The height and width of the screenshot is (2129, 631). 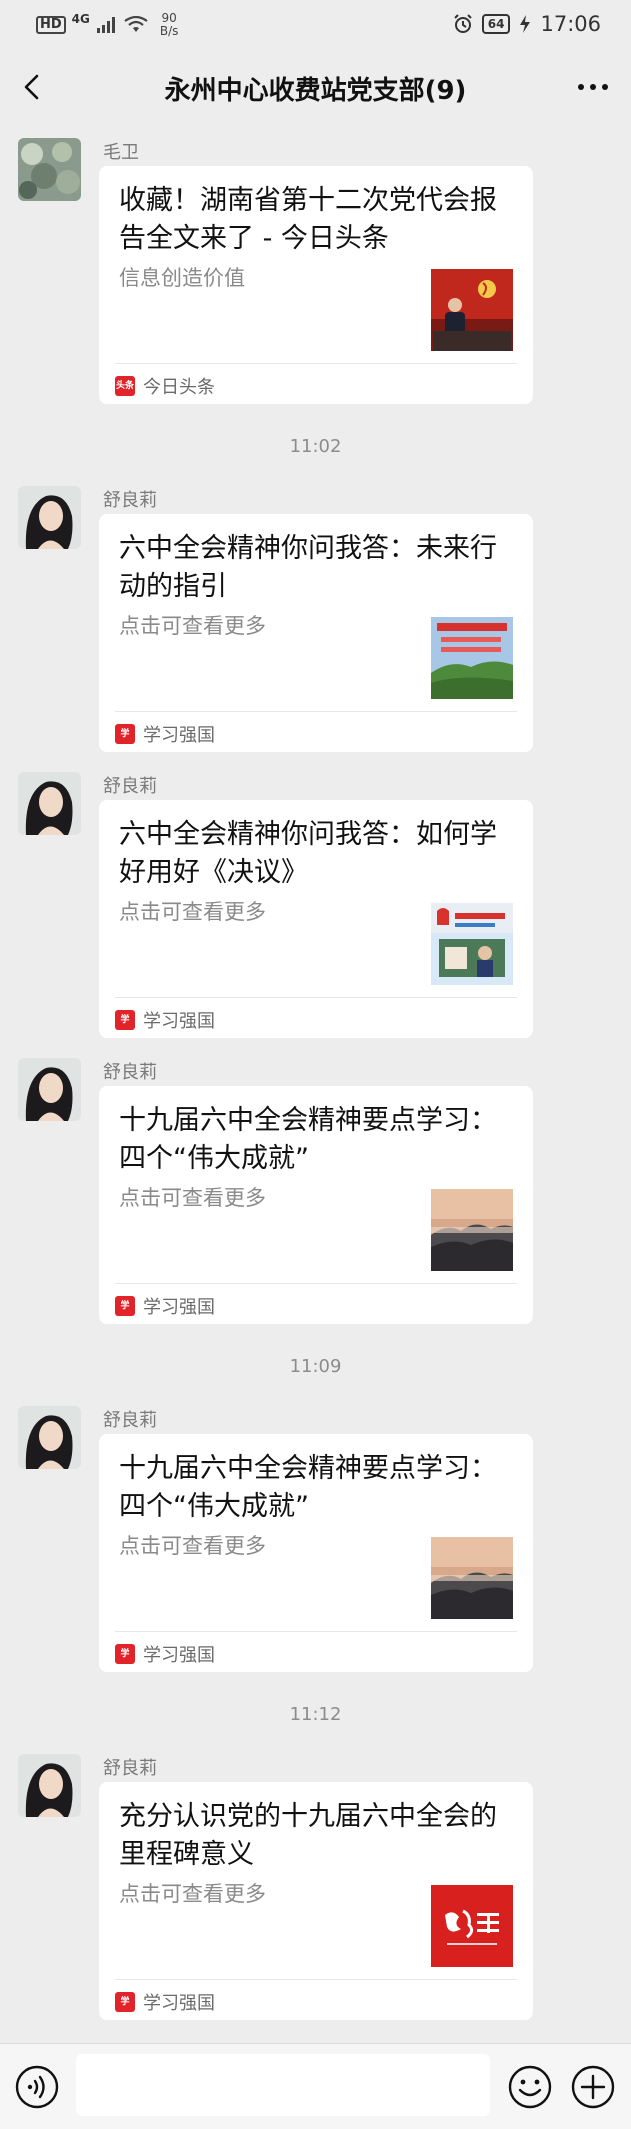 I want to click on alarm-icon, so click(x=463, y=23).